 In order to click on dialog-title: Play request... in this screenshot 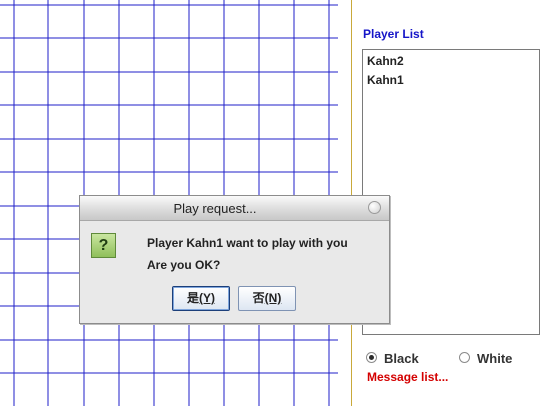, I will do `click(215, 208)`.